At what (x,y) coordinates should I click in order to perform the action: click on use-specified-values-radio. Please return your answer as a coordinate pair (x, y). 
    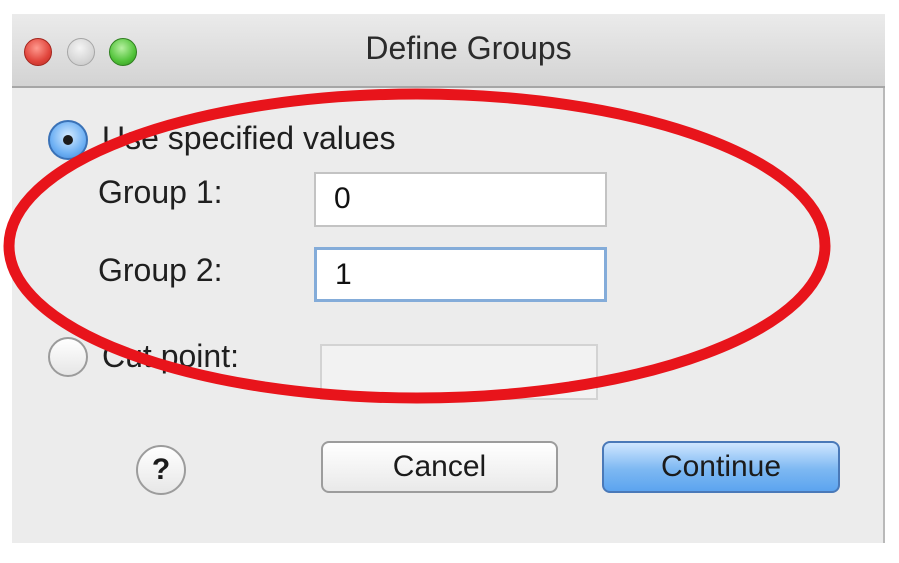
    Looking at the image, I should click on (68, 140).